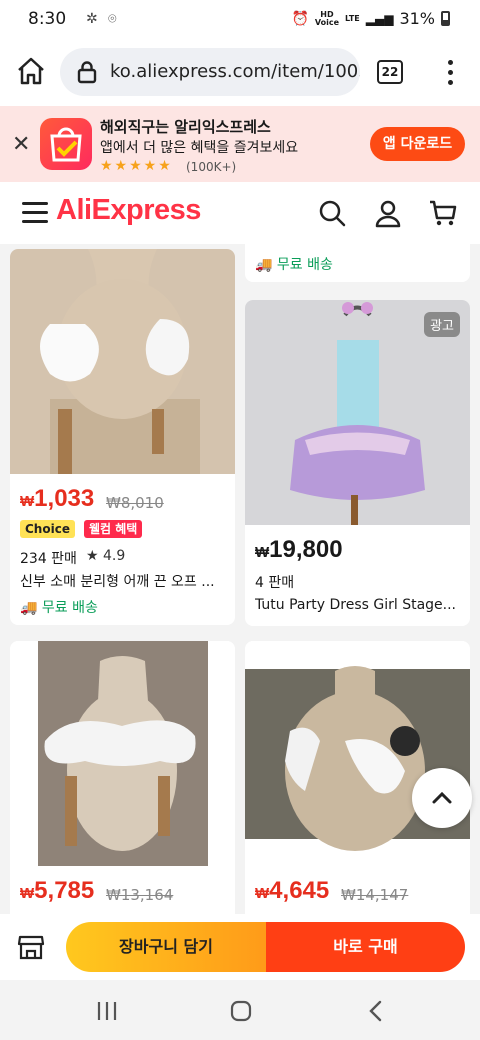 The image size is (480, 1040). I want to click on hd-voice-icon: HD Voice, so click(327, 18).